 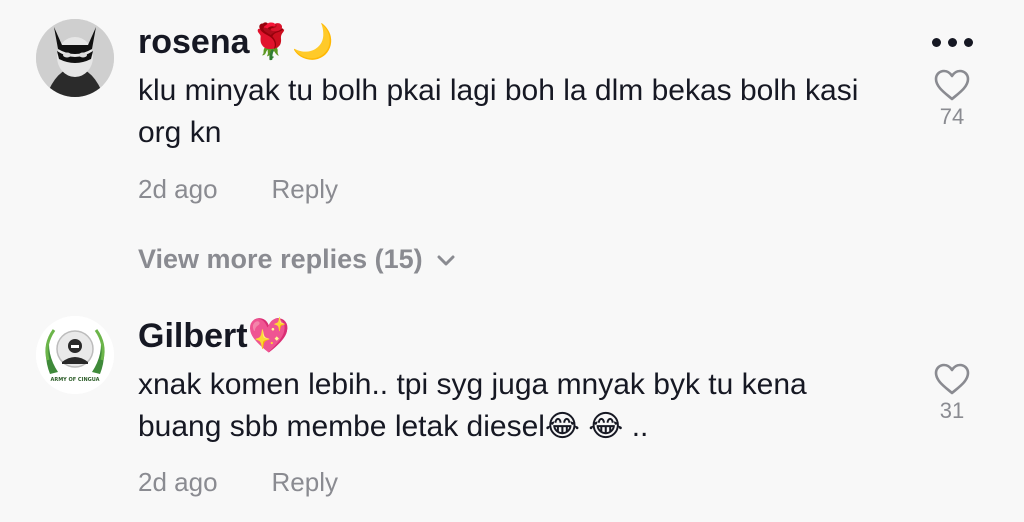 I want to click on avatar-image: ARMY OF CINGUA, so click(x=75, y=355).